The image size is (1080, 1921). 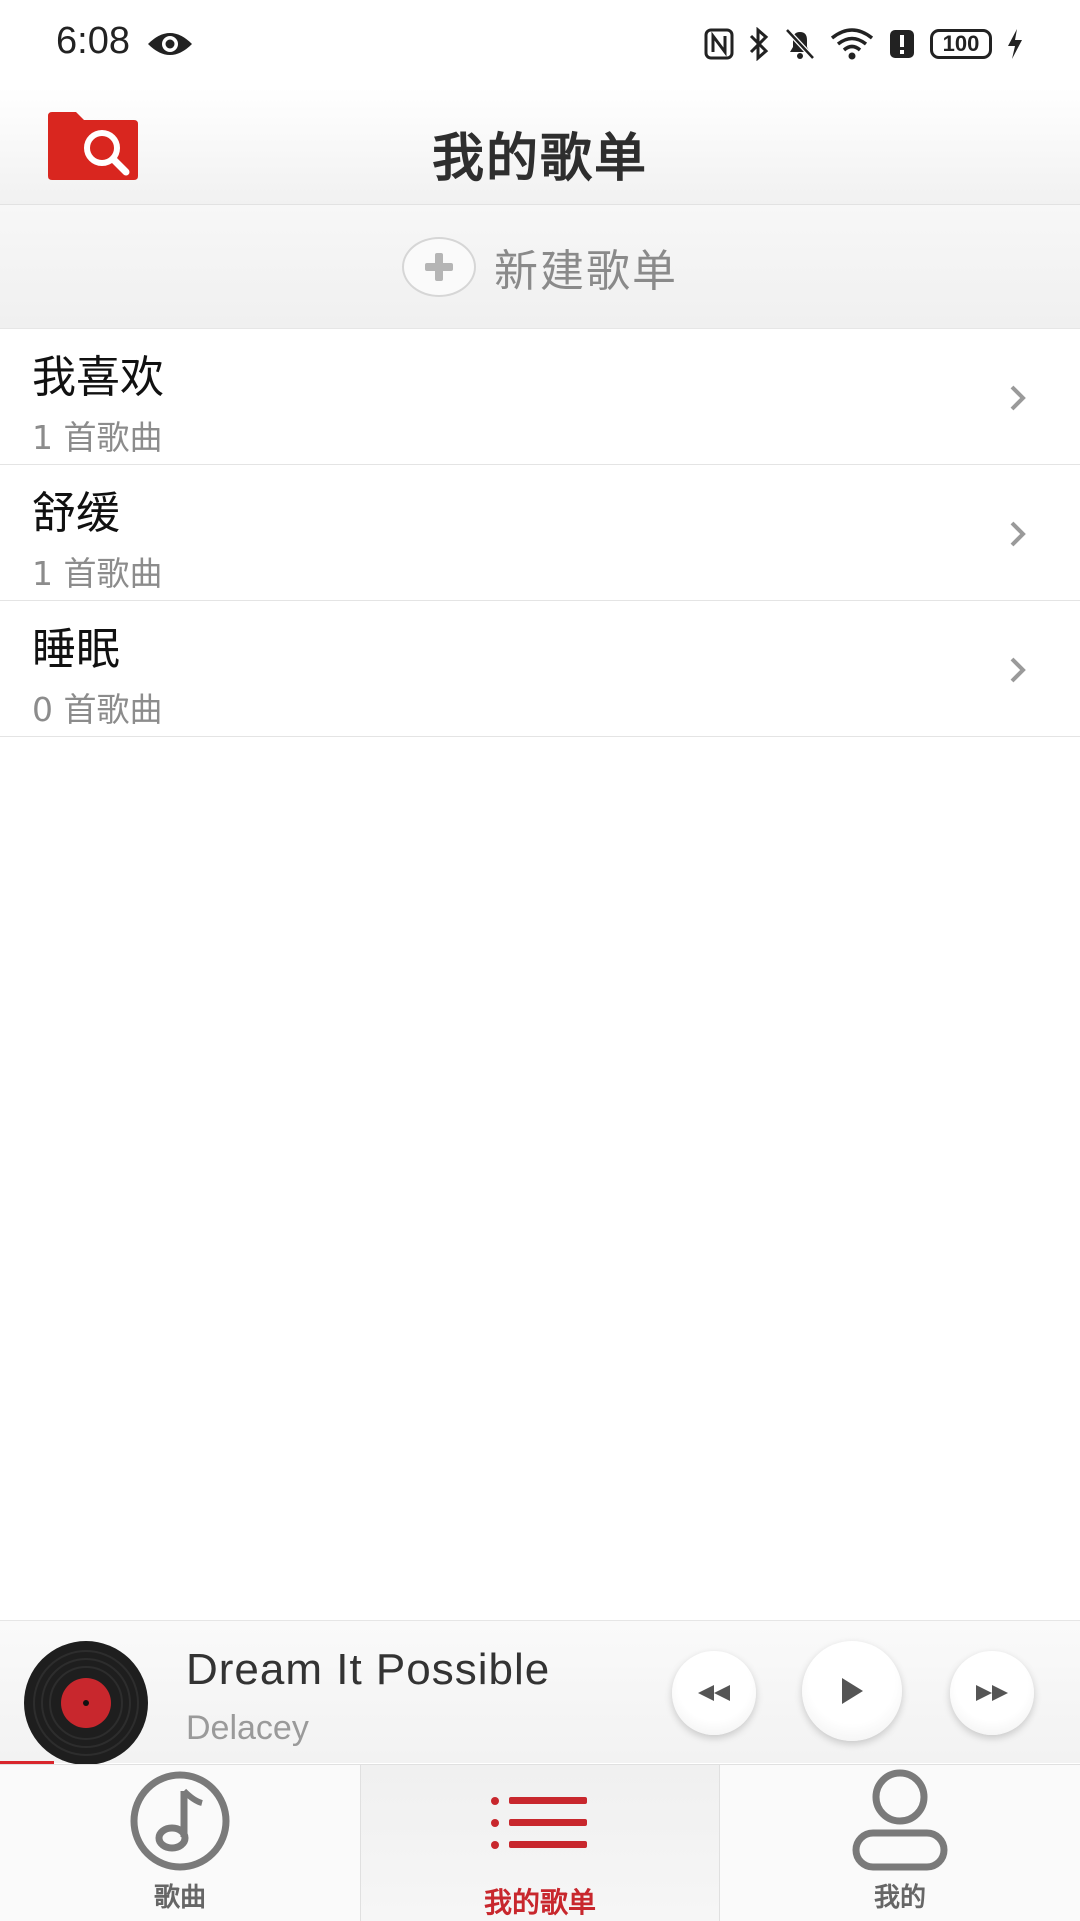 I want to click on tab-my-playlists: 我的歌单, so click(x=540, y=1843).